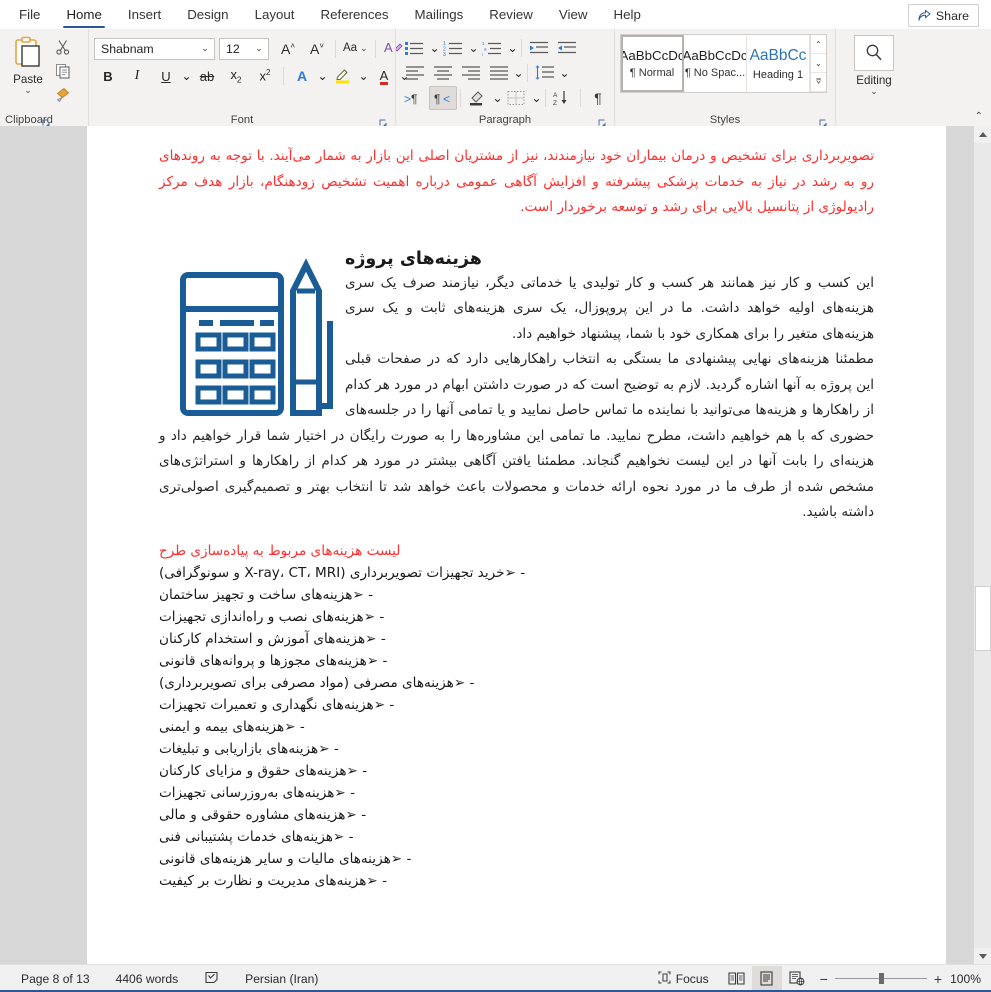 This screenshot has height=992, width=991. I want to click on zoom-out-button: −, so click(824, 979).